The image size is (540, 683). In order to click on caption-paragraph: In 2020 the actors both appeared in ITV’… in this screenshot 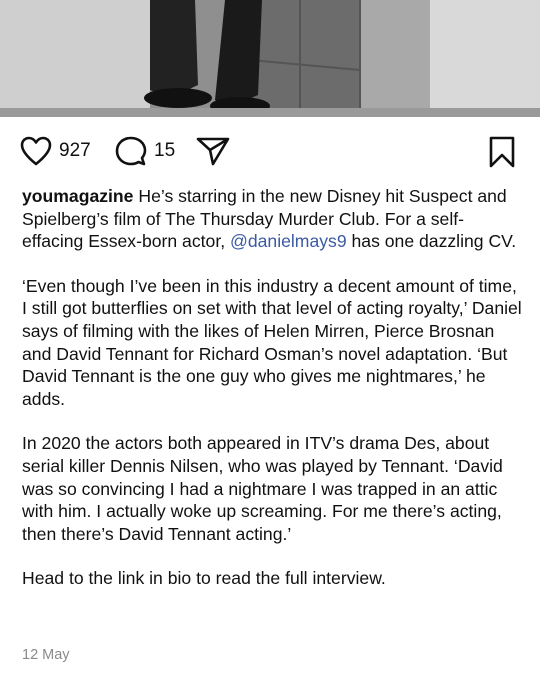, I will do `click(262, 488)`.